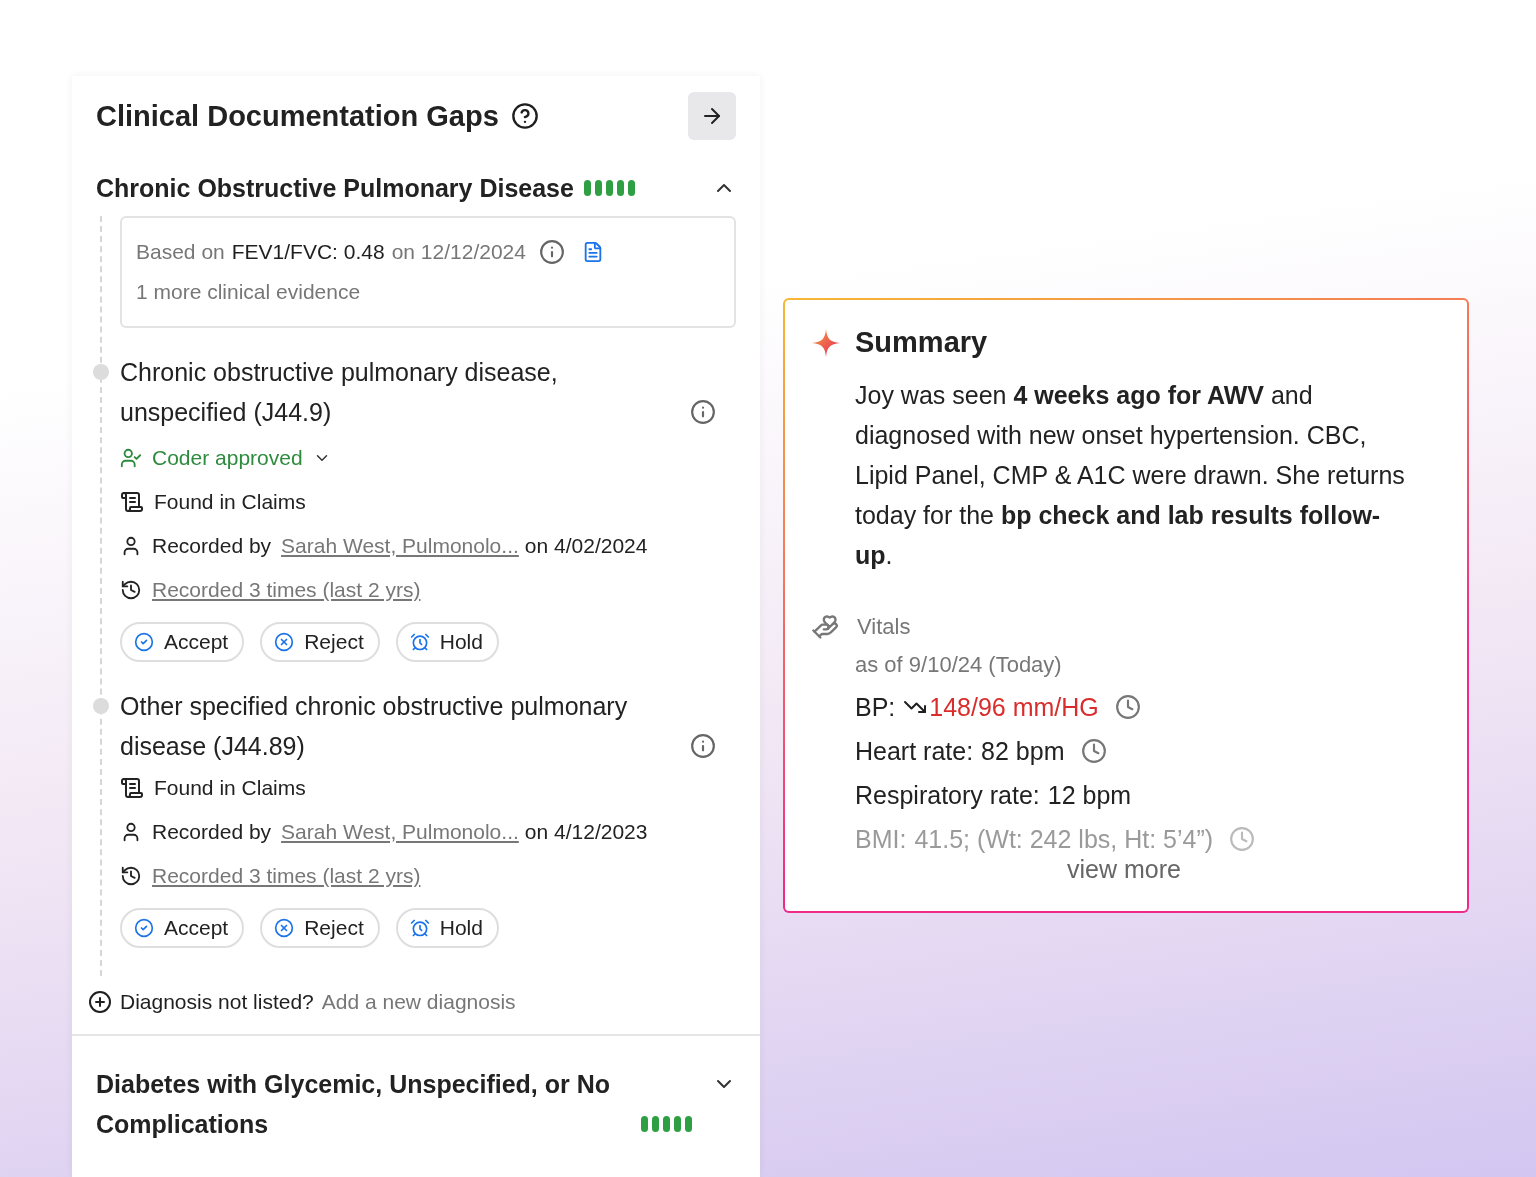 The height and width of the screenshot is (1177, 1536). I want to click on recorded-date: on 4/02/2024, so click(586, 546).